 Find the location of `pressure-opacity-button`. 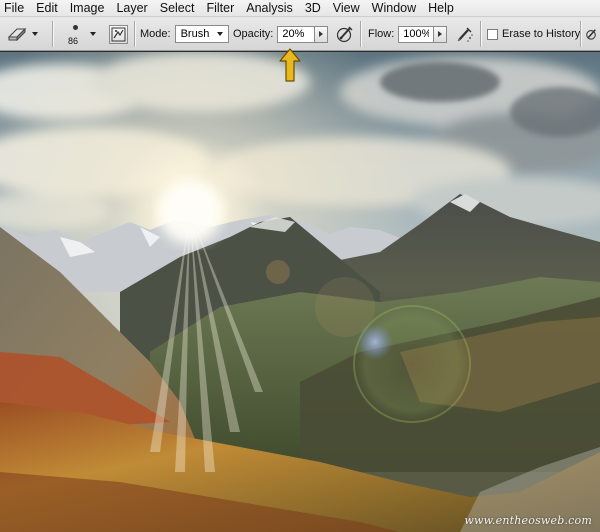

pressure-opacity-button is located at coordinates (345, 34).